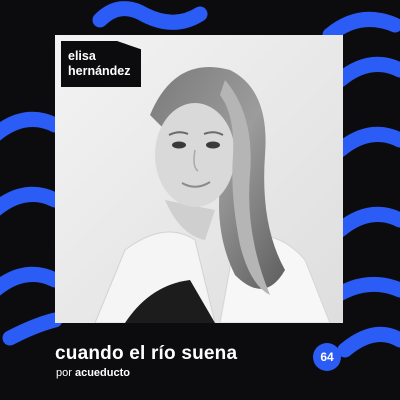 This screenshot has height=400, width=400. What do you see at coordinates (64, 373) in the screenshot?
I see `byline-prefix: por` at bounding box center [64, 373].